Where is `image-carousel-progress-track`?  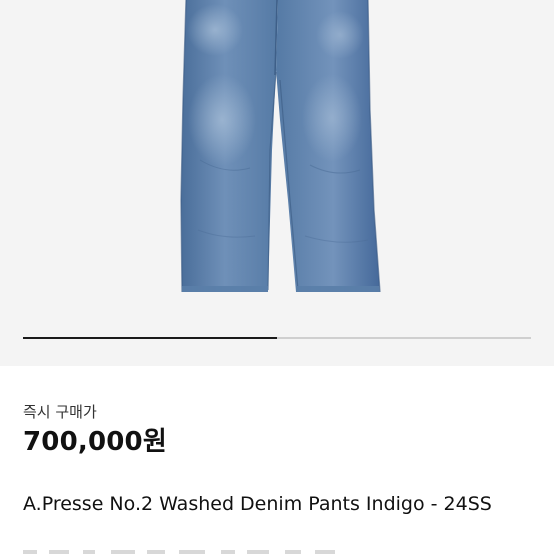
image-carousel-progress-track is located at coordinates (277, 338).